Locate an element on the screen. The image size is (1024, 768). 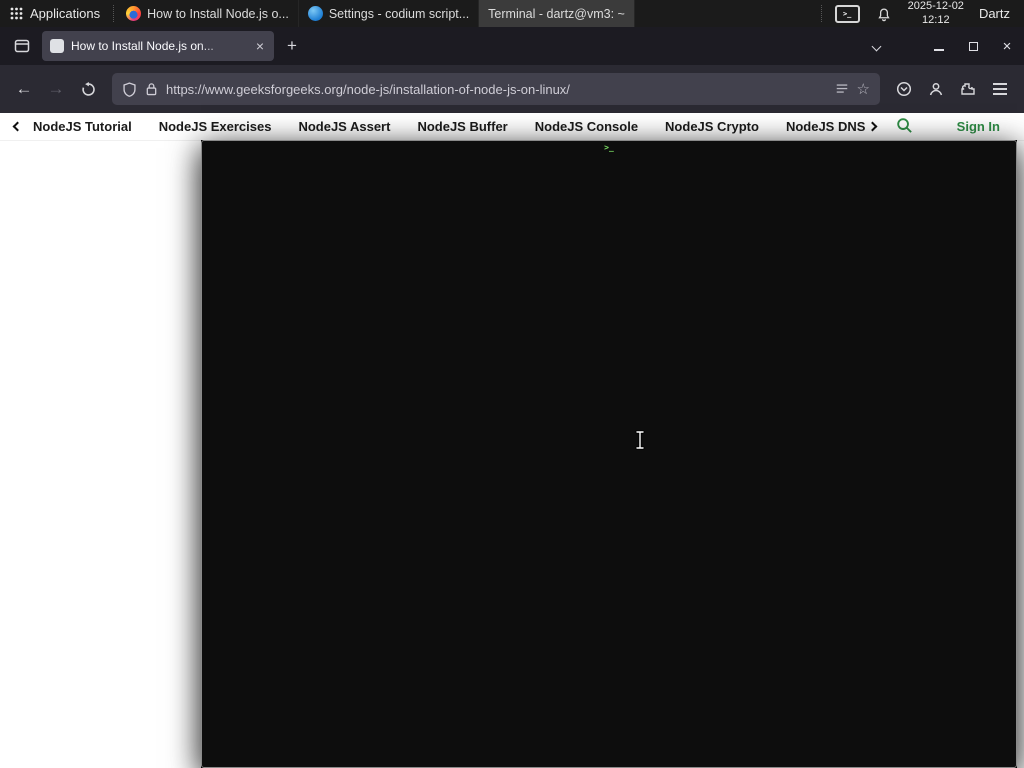
bookmark-star-icon: ☆ is located at coordinates (863, 89).